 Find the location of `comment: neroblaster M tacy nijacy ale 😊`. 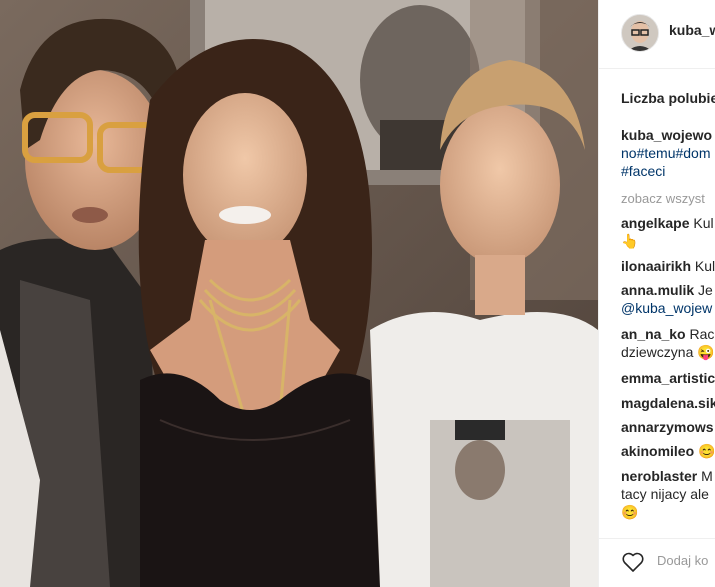

comment: neroblaster M tacy nijacy ale 😊 is located at coordinates (668, 494).